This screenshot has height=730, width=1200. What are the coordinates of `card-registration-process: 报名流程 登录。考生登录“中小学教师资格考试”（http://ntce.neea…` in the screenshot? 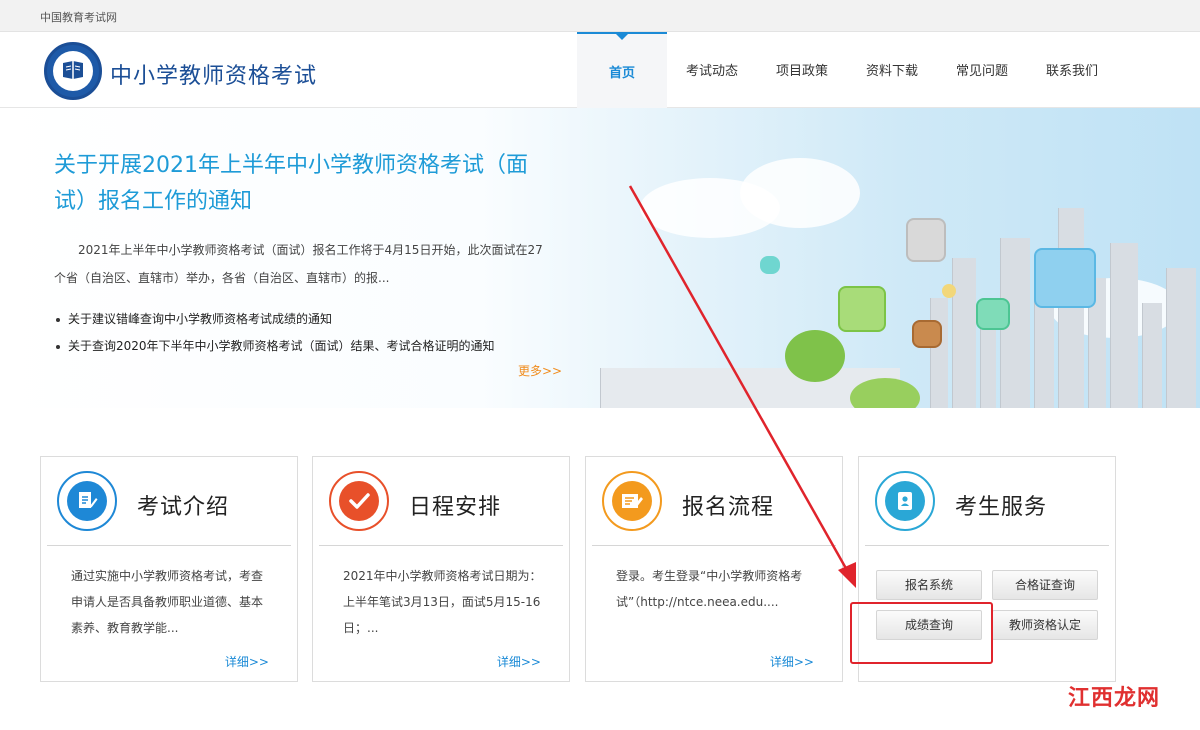 It's located at (714, 569).